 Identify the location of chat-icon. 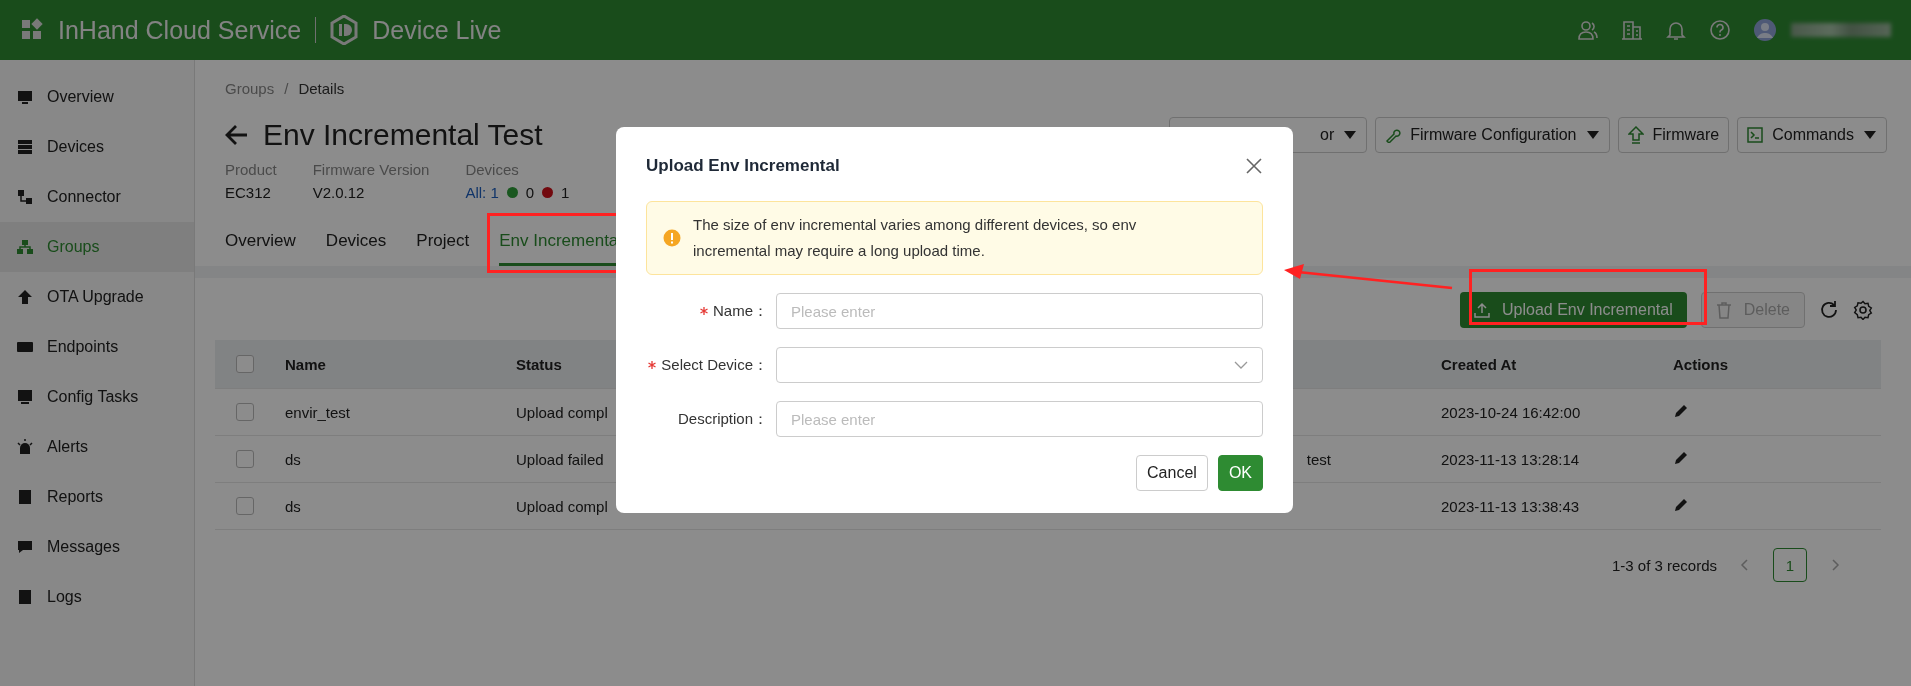
(25, 547).